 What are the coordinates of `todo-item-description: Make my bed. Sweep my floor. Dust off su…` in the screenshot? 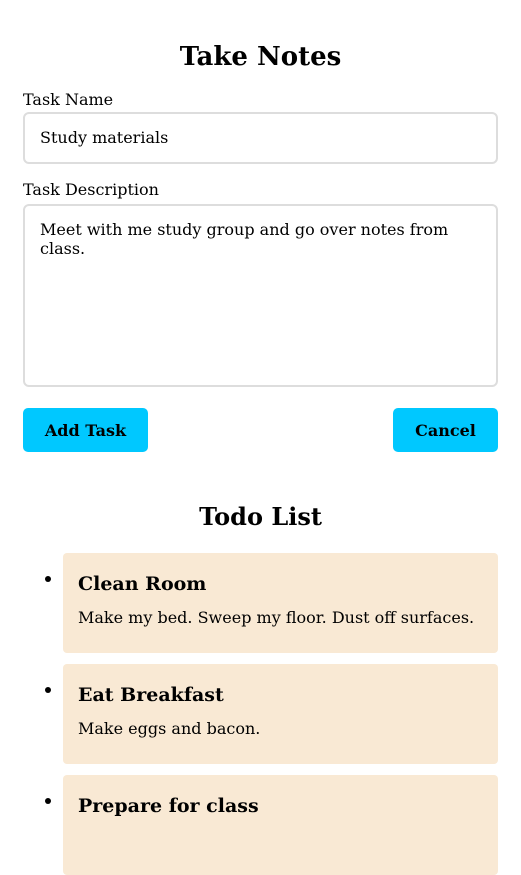 It's located at (276, 617).